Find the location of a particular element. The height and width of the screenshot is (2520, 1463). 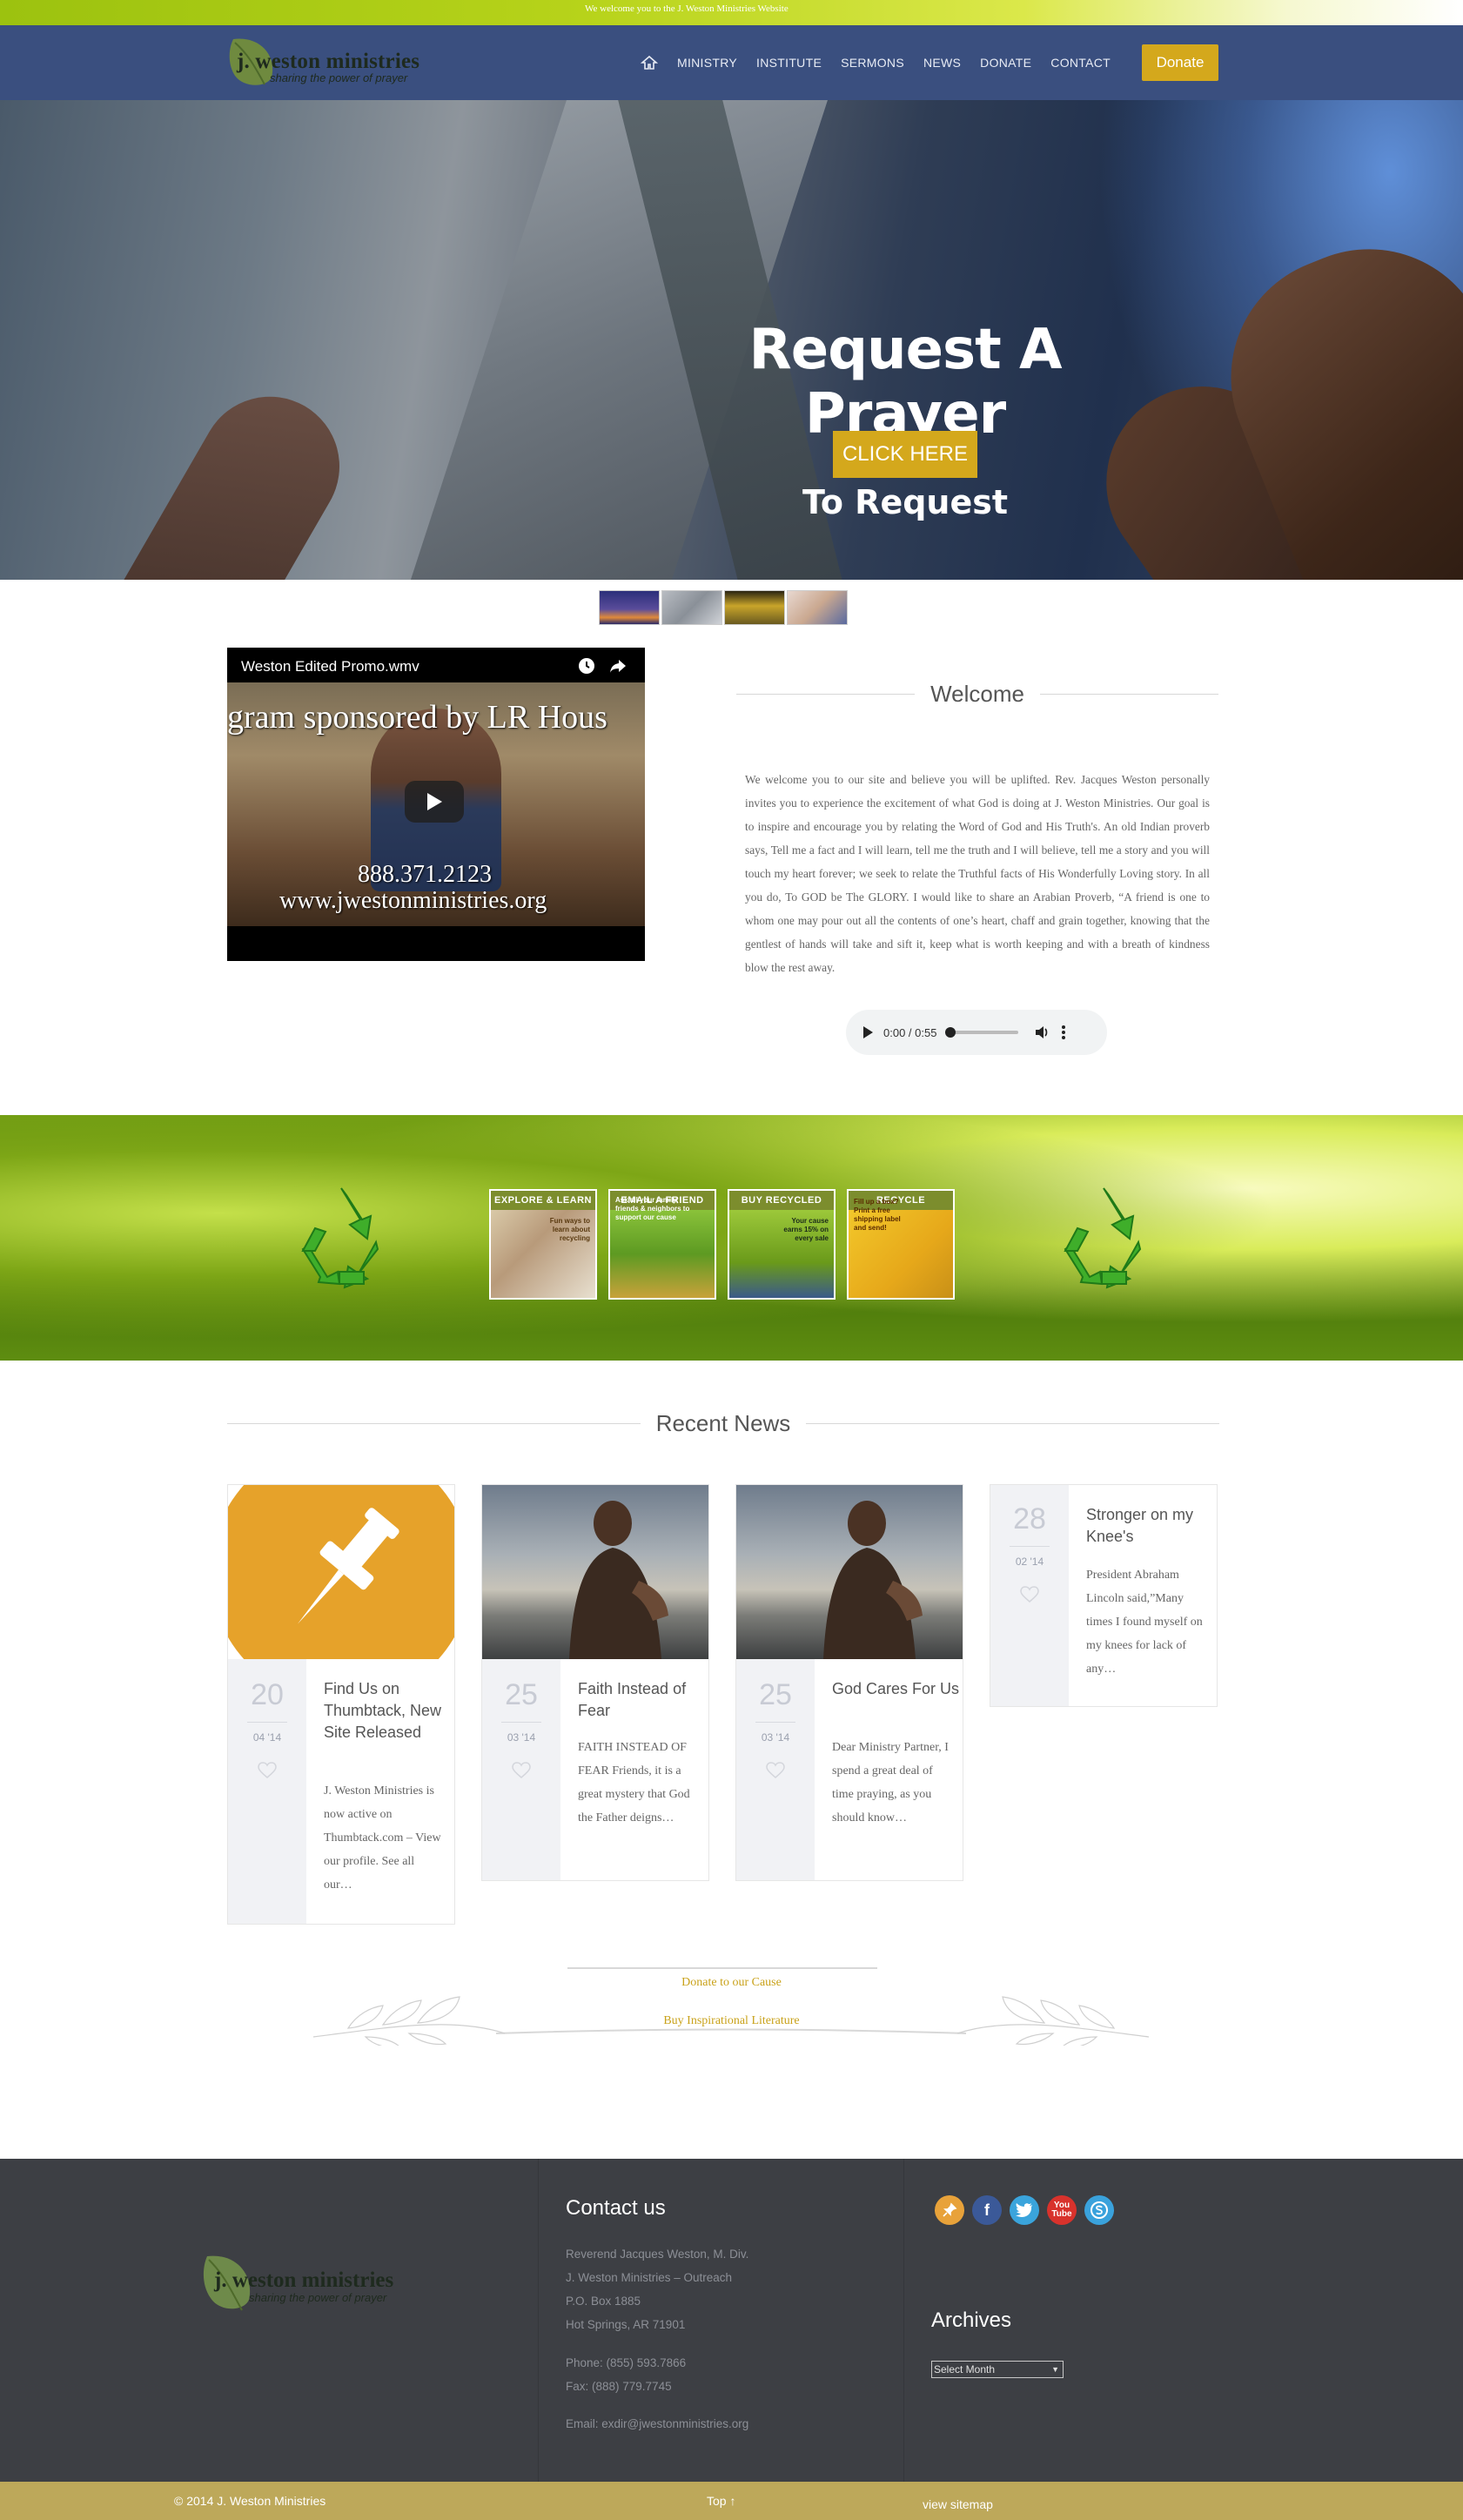

twitter-icon is located at coordinates (1024, 2210).